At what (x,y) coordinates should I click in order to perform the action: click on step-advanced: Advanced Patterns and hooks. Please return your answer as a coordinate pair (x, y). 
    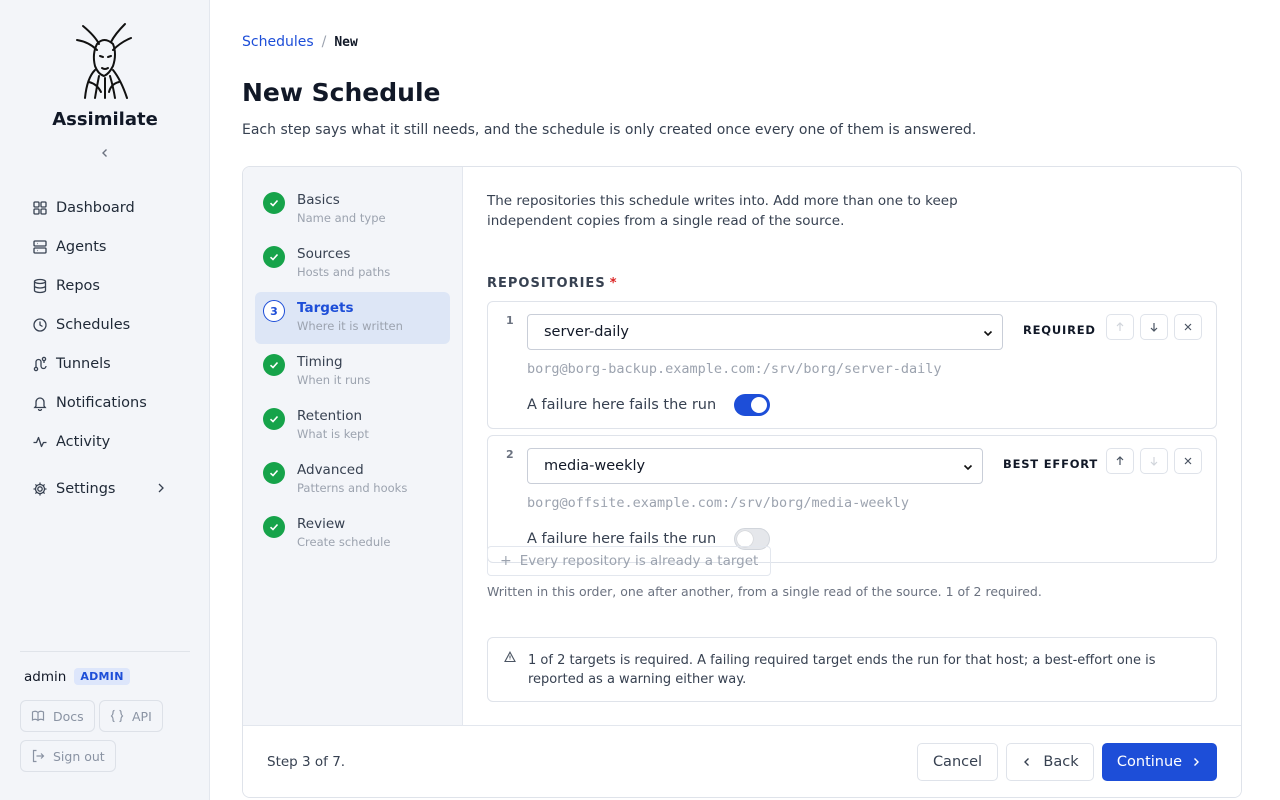
    Looking at the image, I should click on (352, 480).